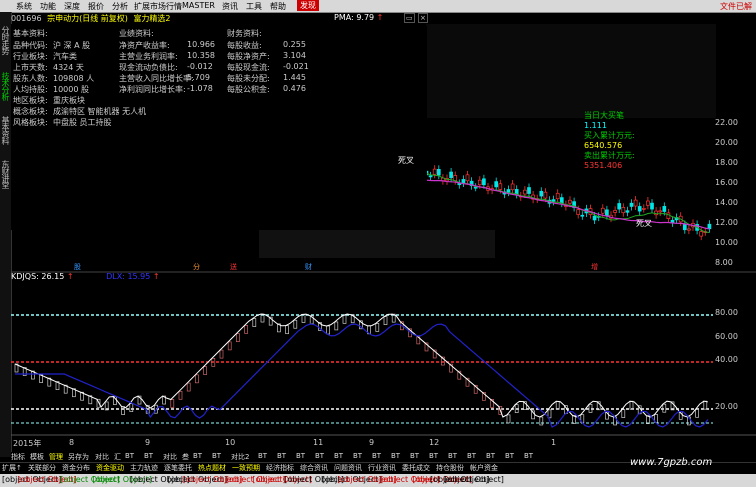  Describe the element at coordinates (56, 457) in the screenshot. I see `indicator-tab: 管理` at that location.